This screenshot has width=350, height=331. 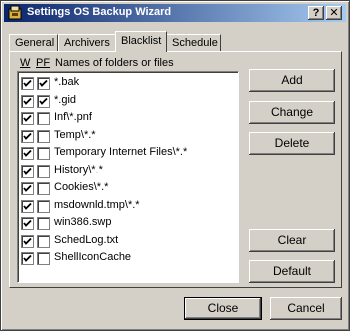 I want to click on column-header-names: Names of folders or files, so click(x=114, y=63).